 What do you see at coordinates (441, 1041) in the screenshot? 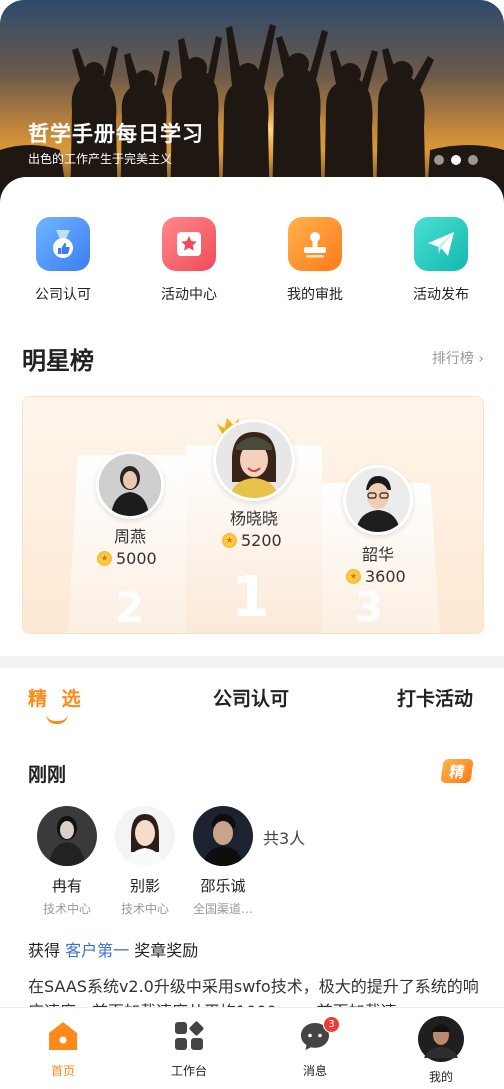
I see `user-avatar` at bounding box center [441, 1041].